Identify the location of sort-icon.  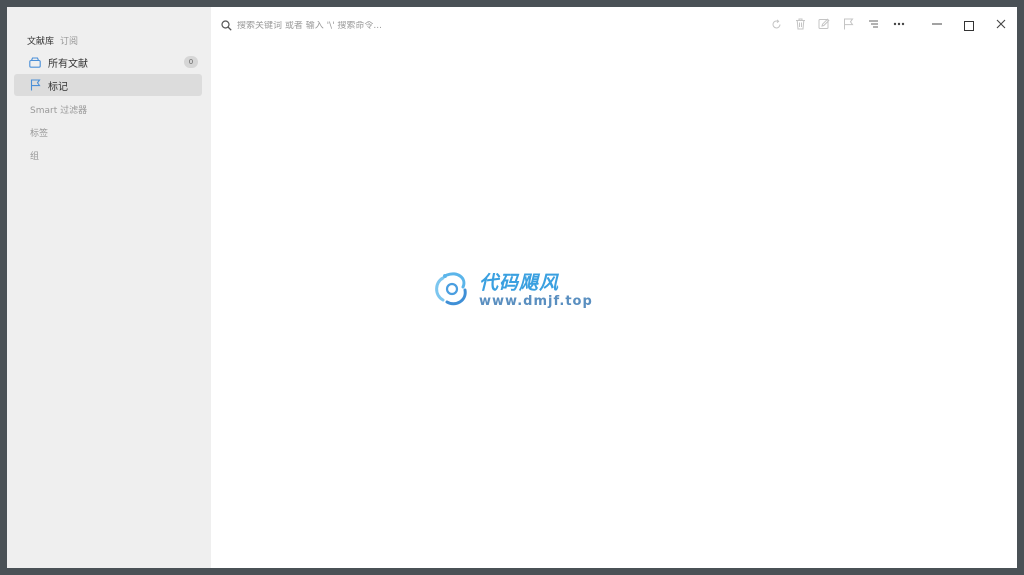
(873, 24).